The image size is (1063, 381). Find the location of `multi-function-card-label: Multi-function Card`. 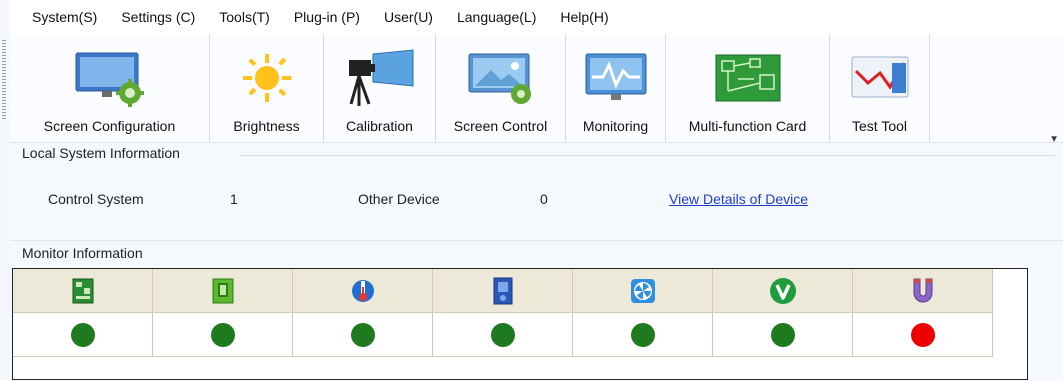

multi-function-card-label: Multi-function Card is located at coordinates (747, 126).